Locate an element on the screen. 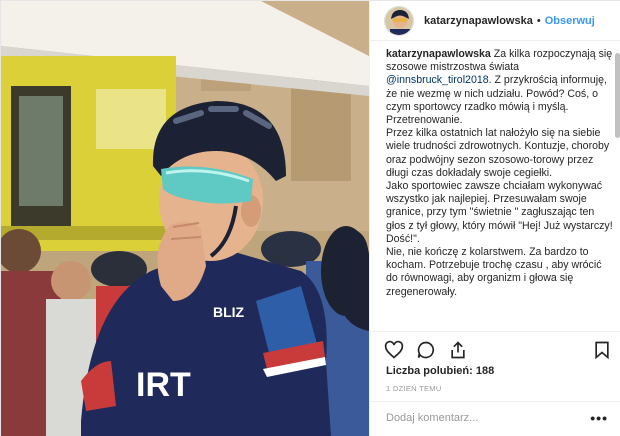 The image size is (620, 436). likes-number: 188 is located at coordinates (485, 371).